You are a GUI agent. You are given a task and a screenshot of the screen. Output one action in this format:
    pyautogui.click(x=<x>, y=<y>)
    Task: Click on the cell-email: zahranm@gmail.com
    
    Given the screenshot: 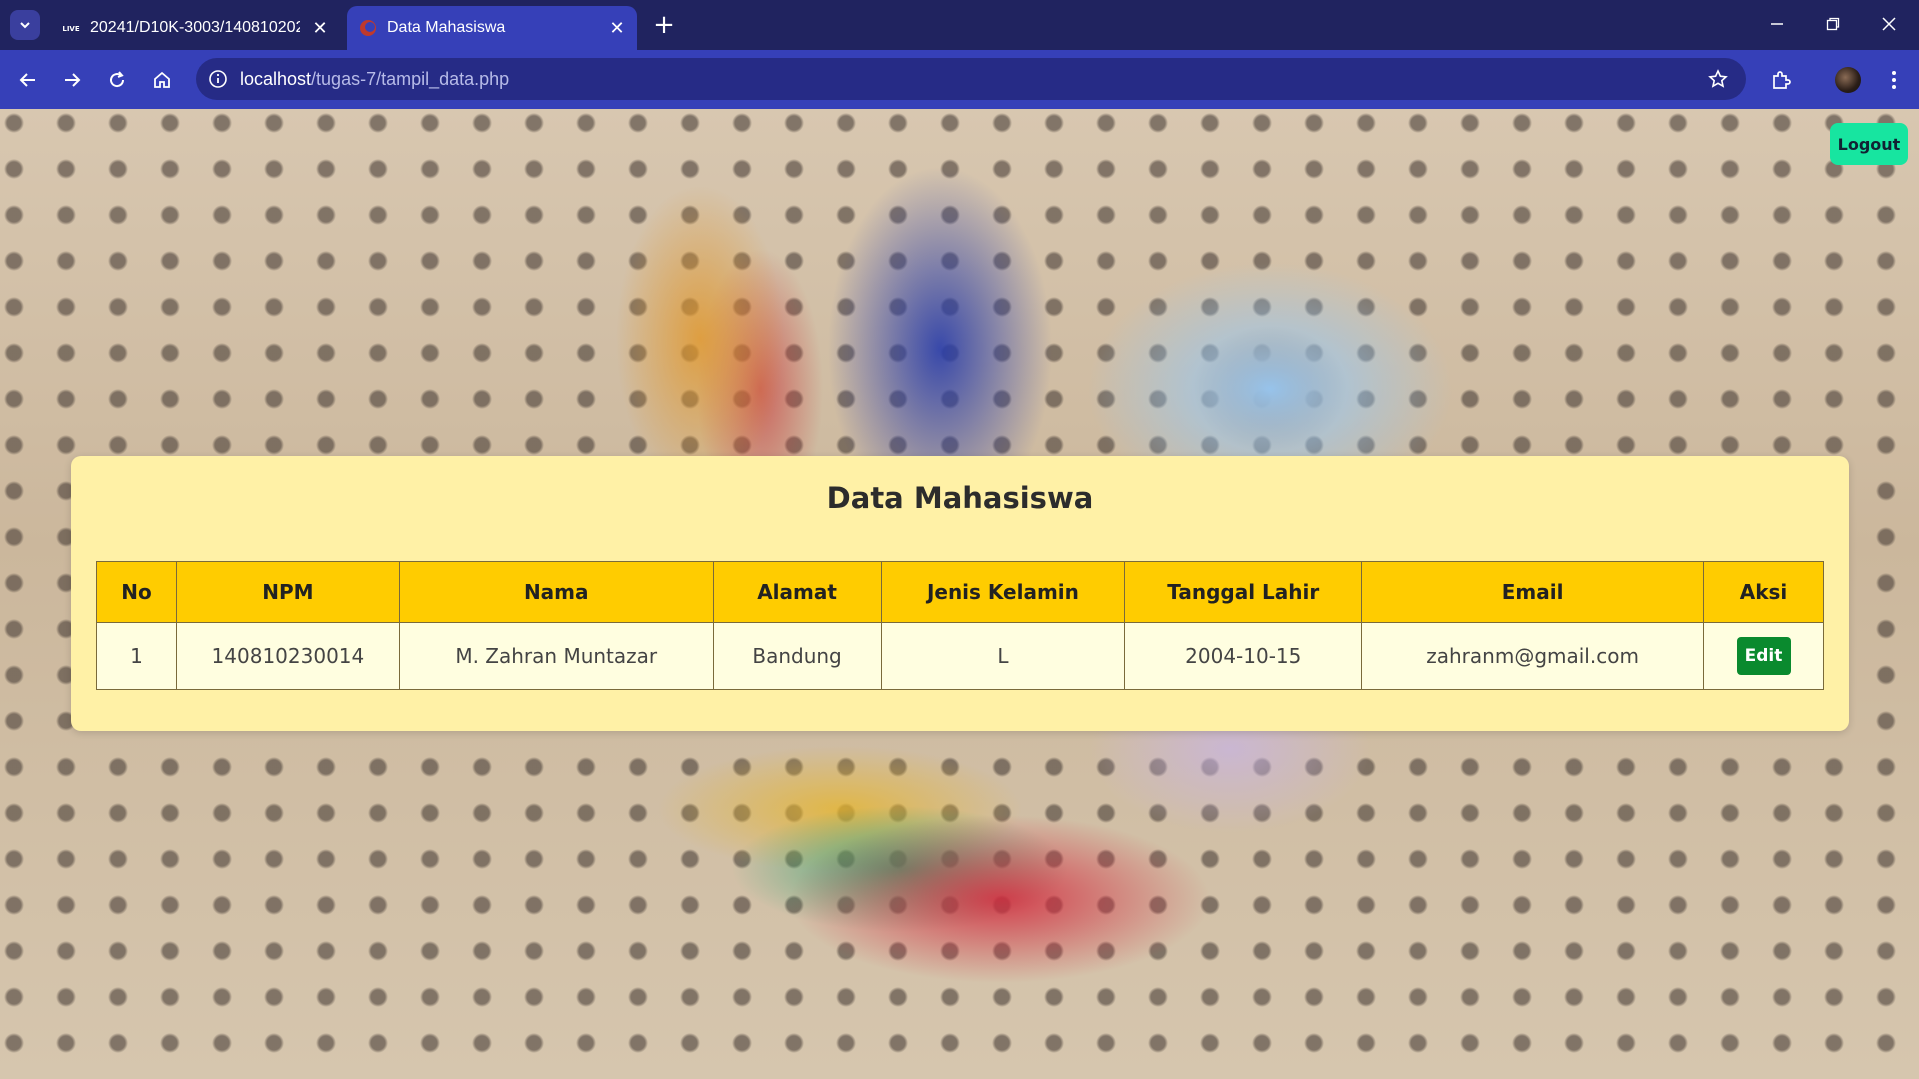 What is the action you would take?
    pyautogui.click(x=1533, y=656)
    